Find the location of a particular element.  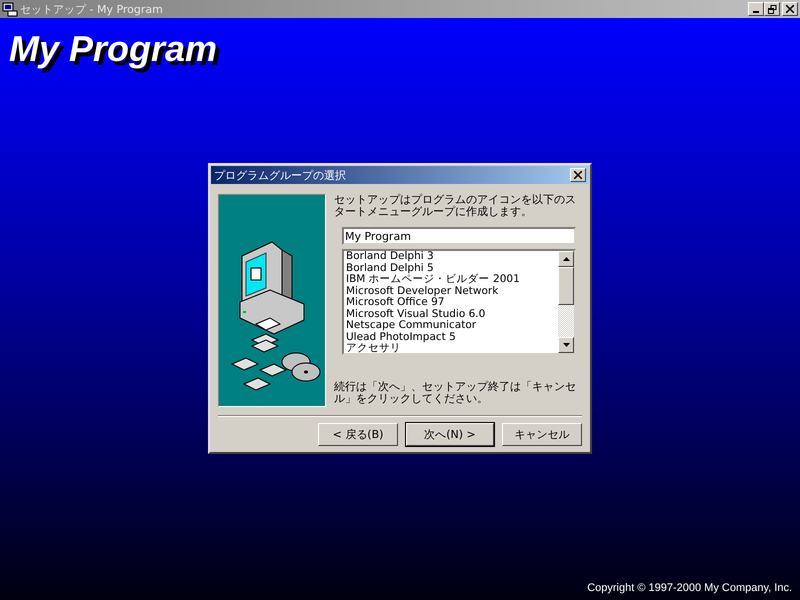

list-item: Borland Delphi 5 is located at coordinates (452, 268).